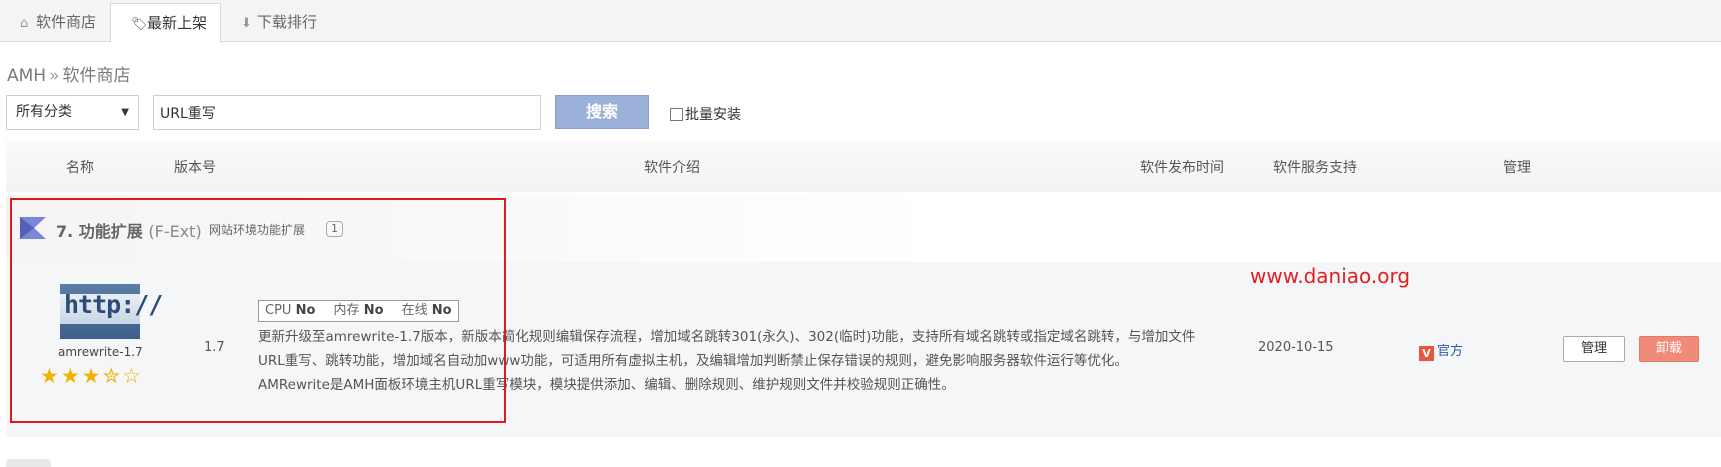 This screenshot has height=467, width=1721. I want to click on header-version: 版本号, so click(195, 168).